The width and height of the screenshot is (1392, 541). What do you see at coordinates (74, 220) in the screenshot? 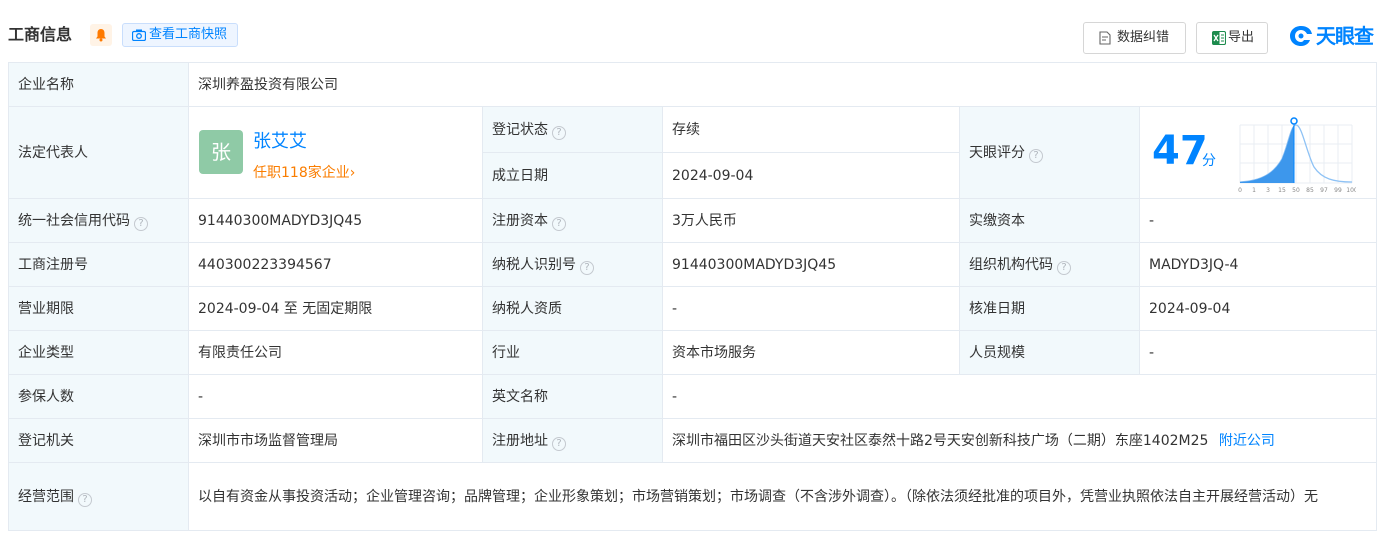
I see `credit-code-label-text: 统一社会信用代码` at bounding box center [74, 220].